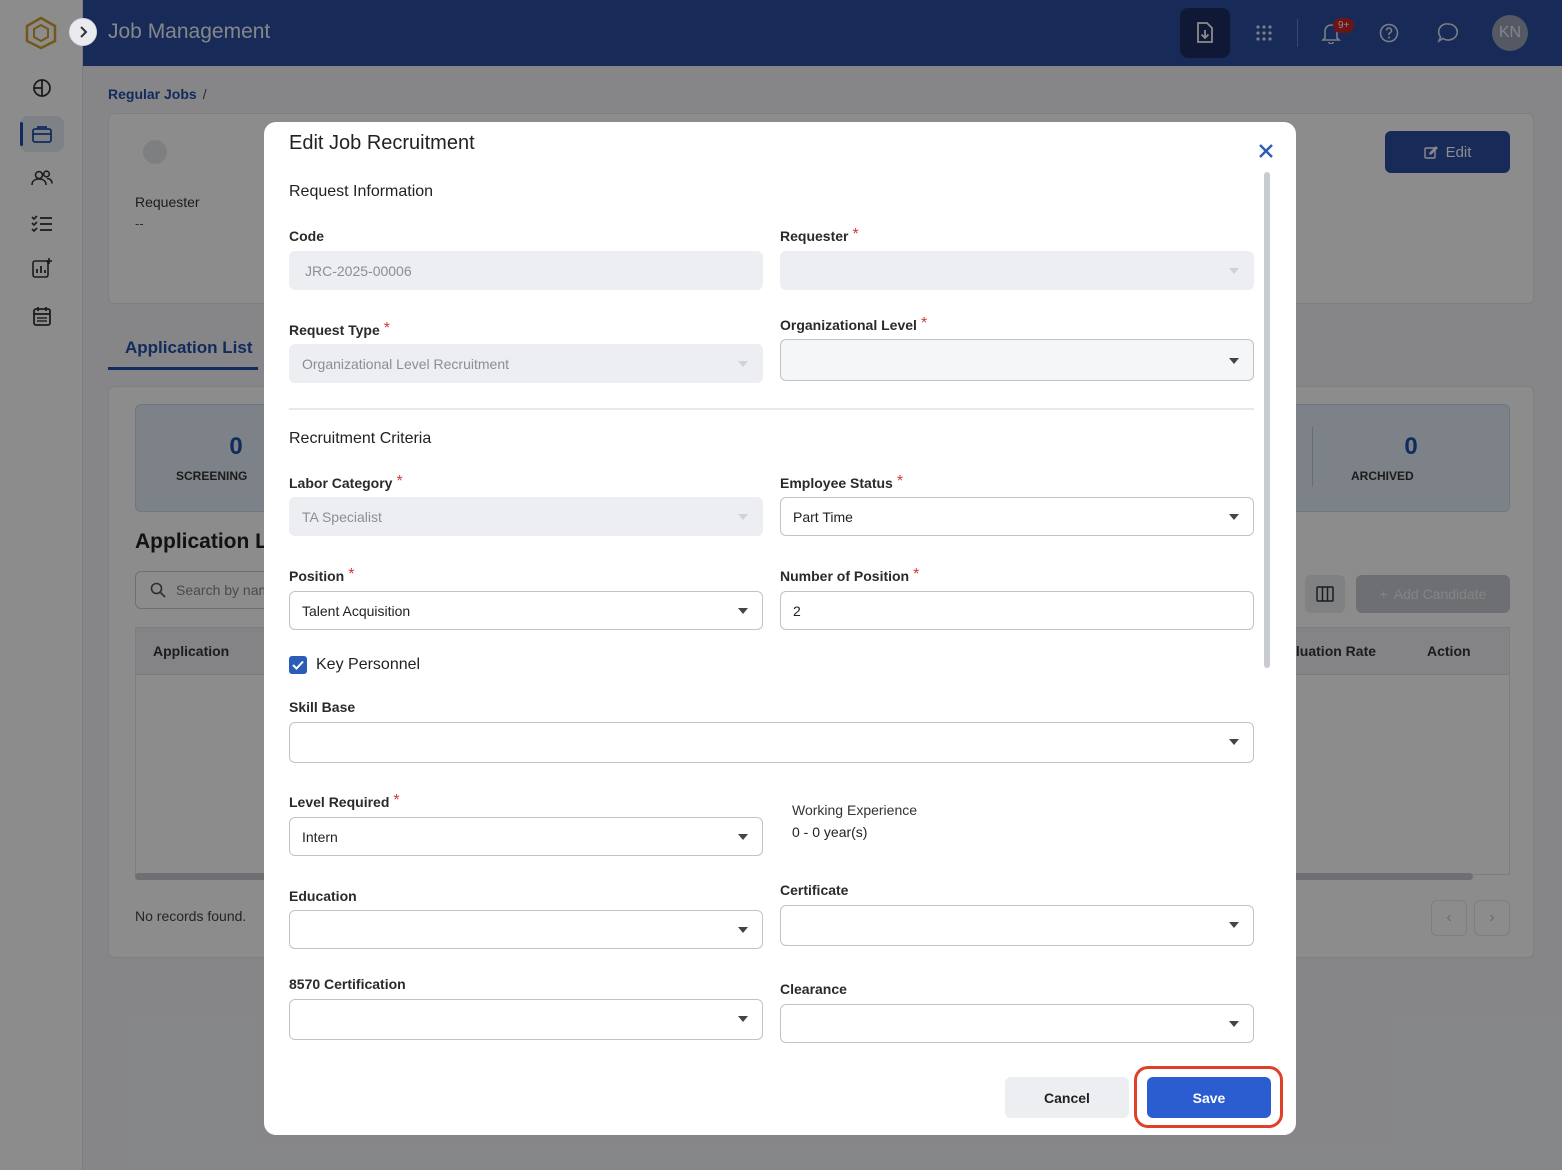  I want to click on requester-field-label: Requester *, so click(819, 235).